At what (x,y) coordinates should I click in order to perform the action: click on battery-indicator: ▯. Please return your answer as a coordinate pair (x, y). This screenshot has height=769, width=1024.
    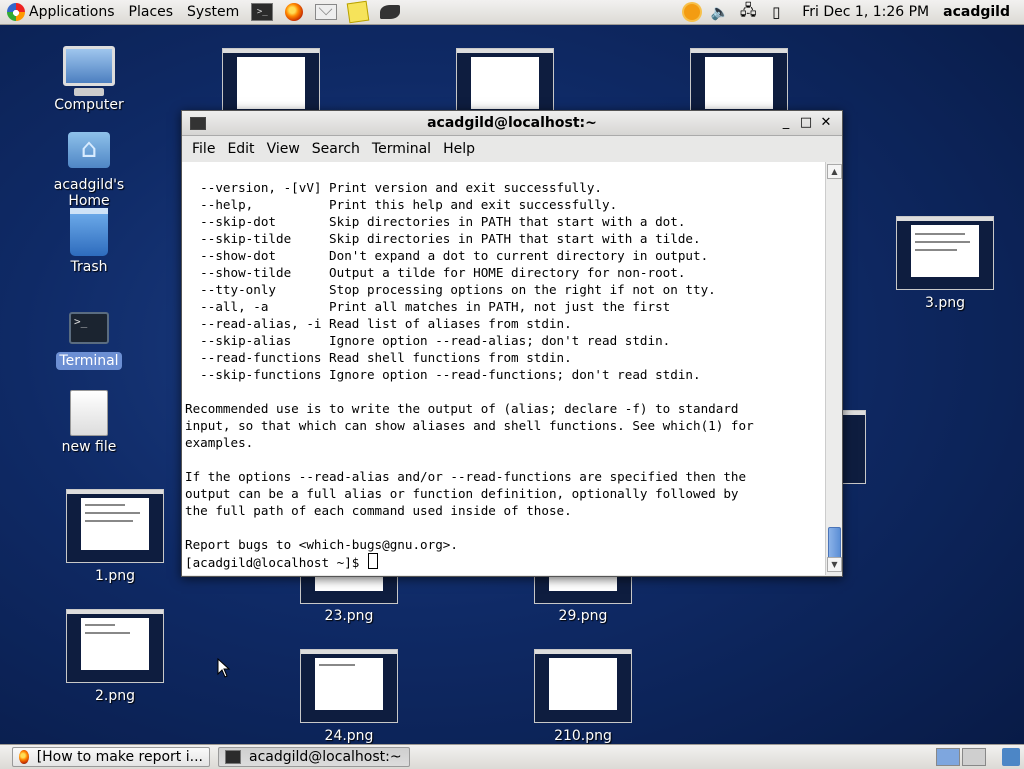
    Looking at the image, I should click on (776, 12).